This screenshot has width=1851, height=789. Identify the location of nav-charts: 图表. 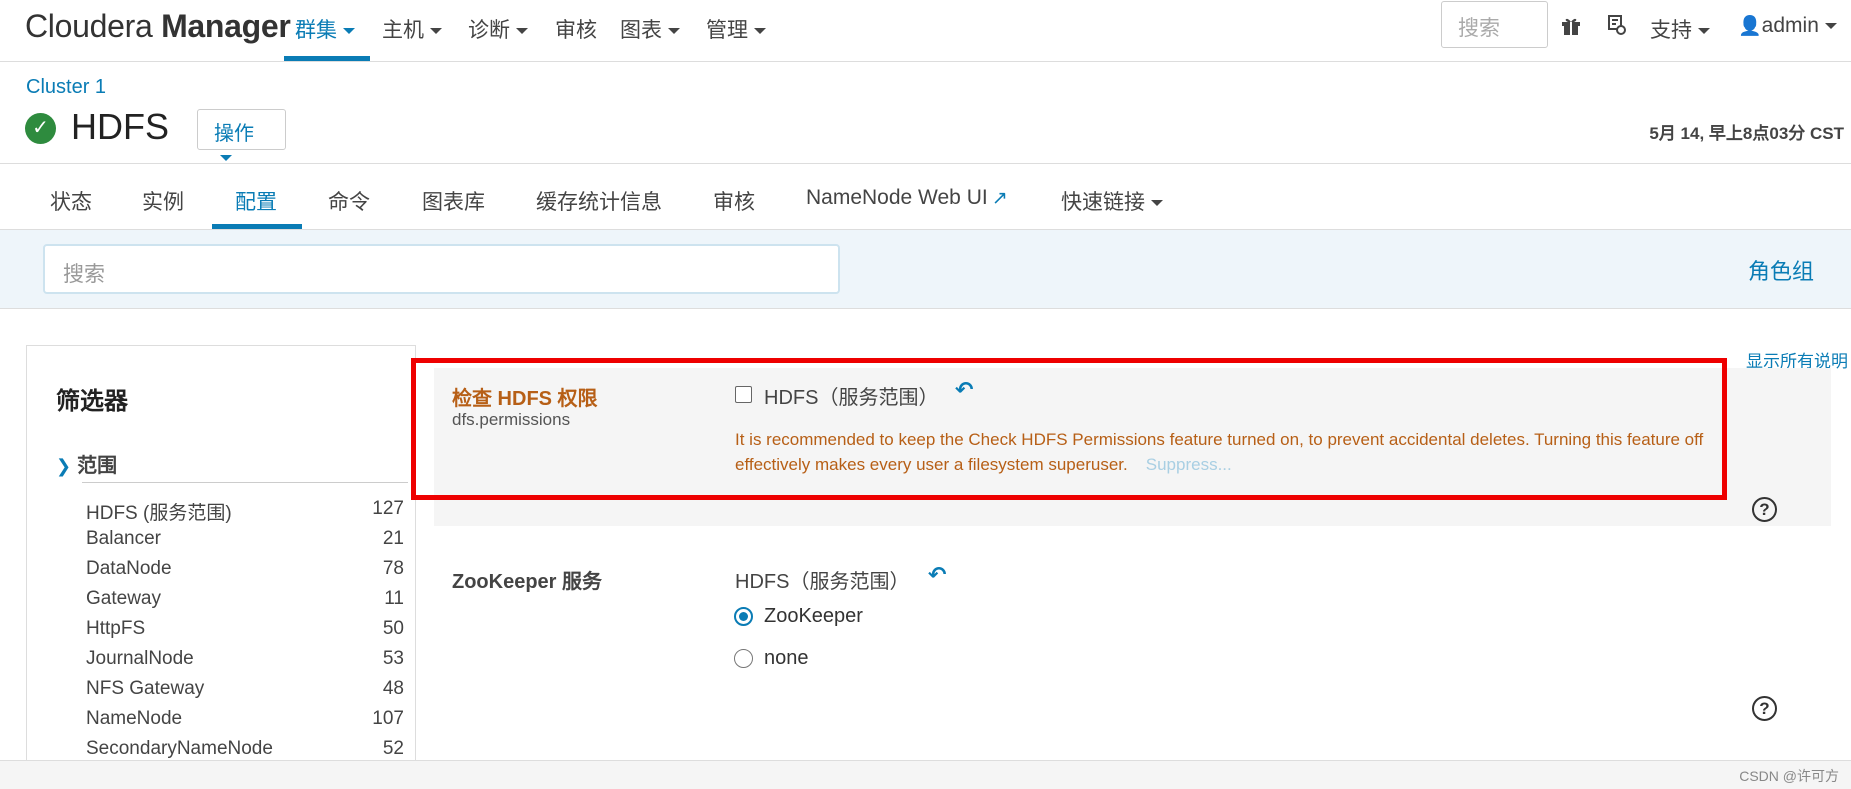
(650, 29).